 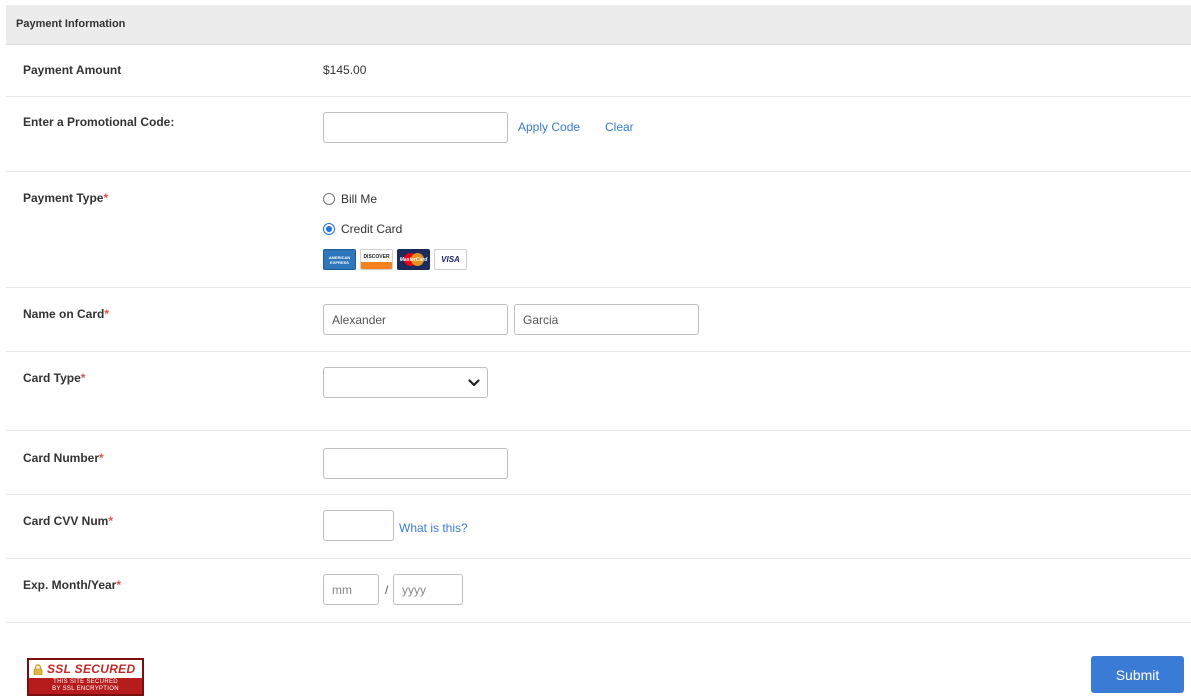 I want to click on expiry-label: Exp. Month/Year*, so click(x=72, y=585).